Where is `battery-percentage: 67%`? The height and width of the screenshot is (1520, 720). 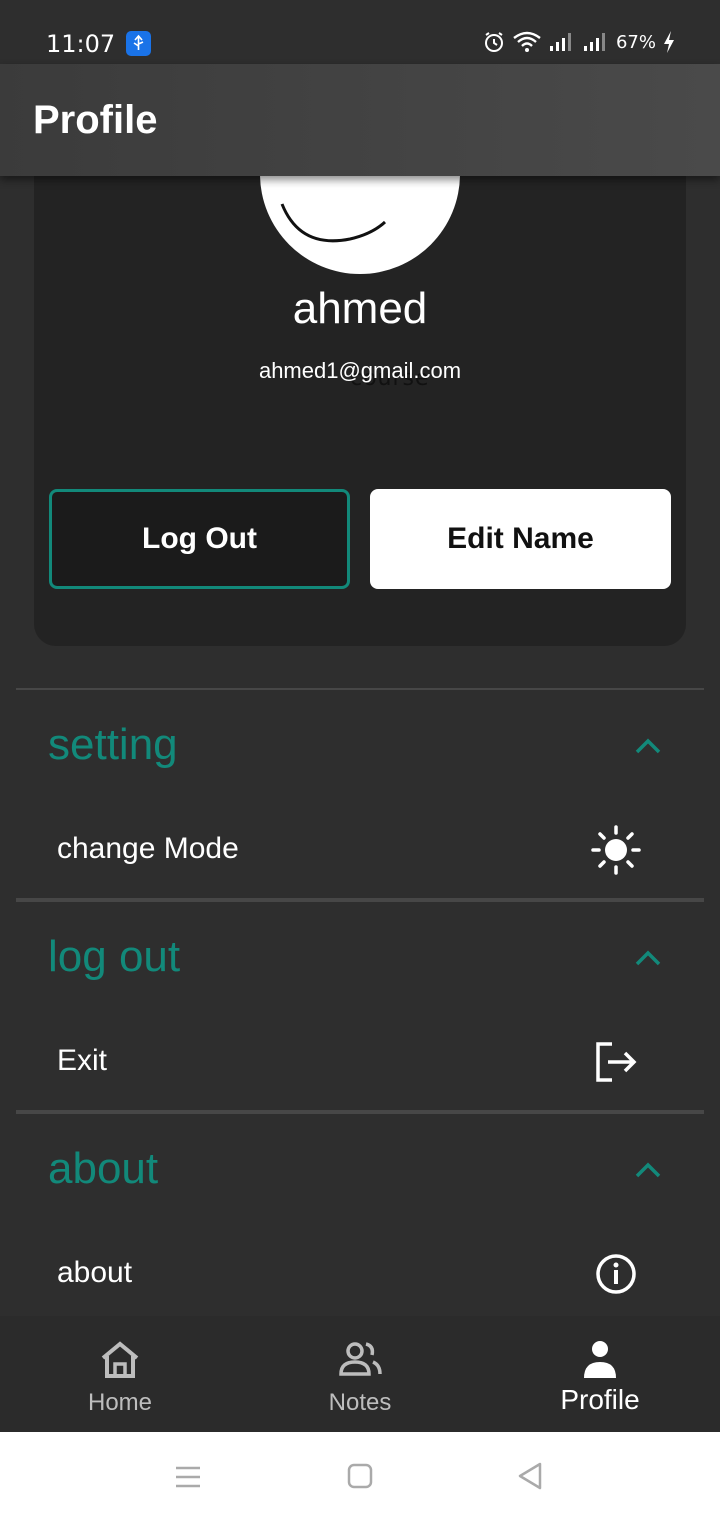
battery-percentage: 67% is located at coordinates (635, 42).